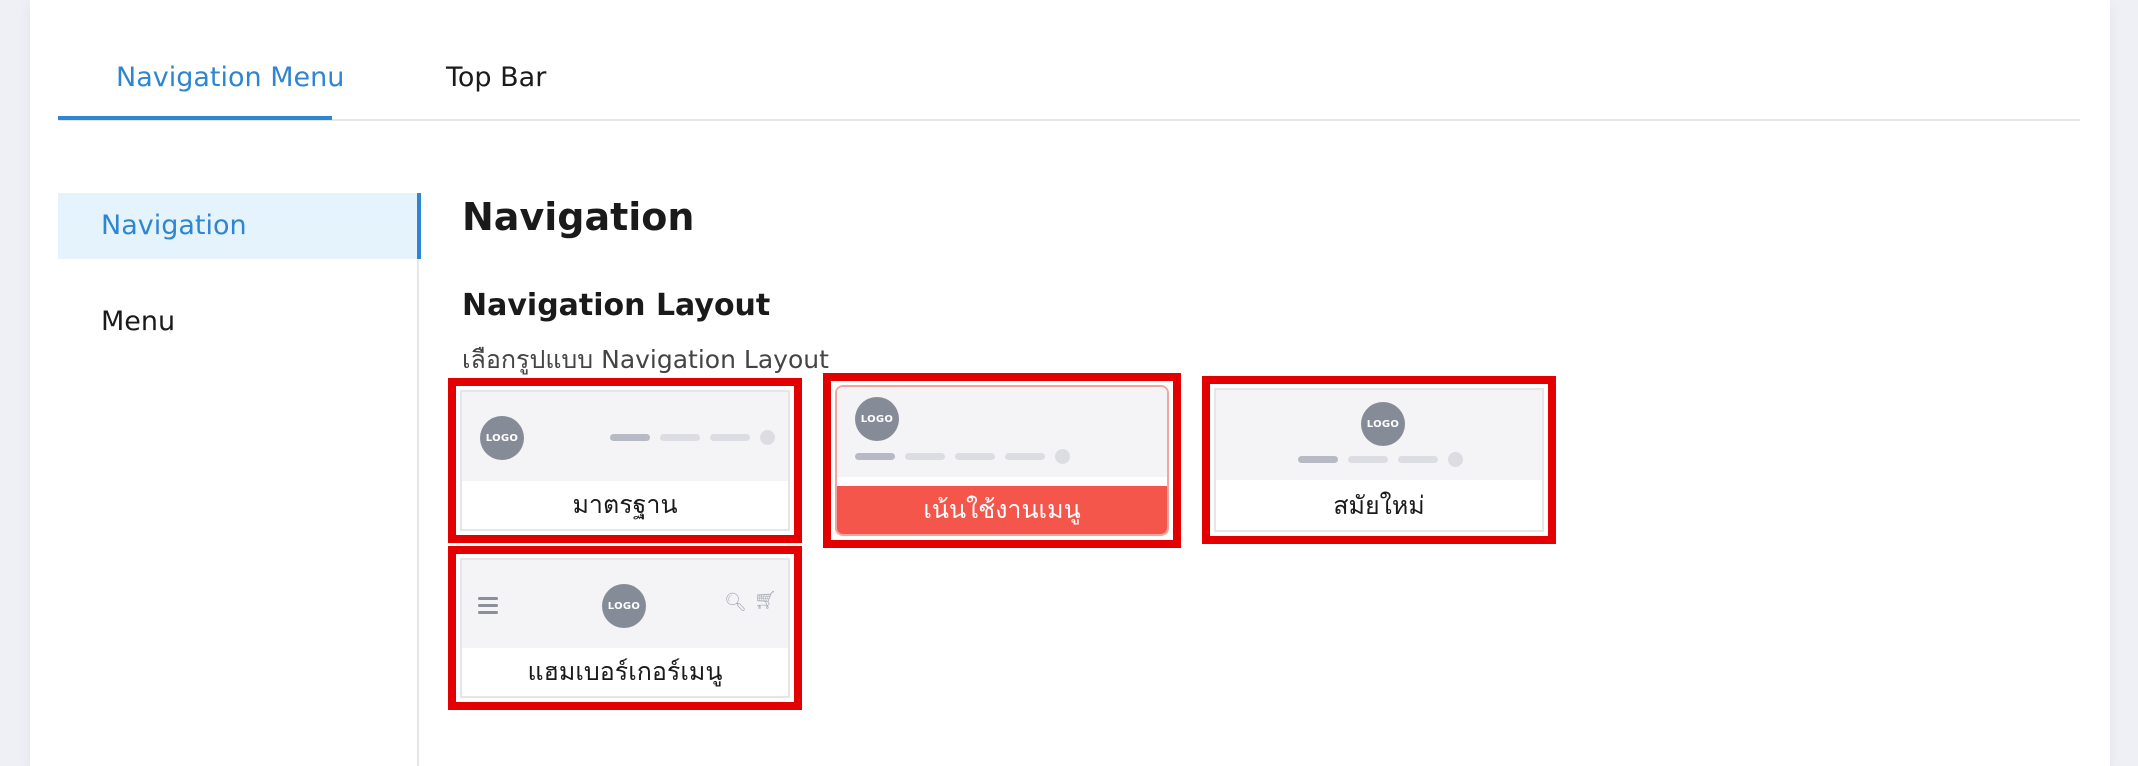  What do you see at coordinates (1002, 510) in the screenshot?
I see `layout-label: เน้นใช้งานเมนู` at bounding box center [1002, 510].